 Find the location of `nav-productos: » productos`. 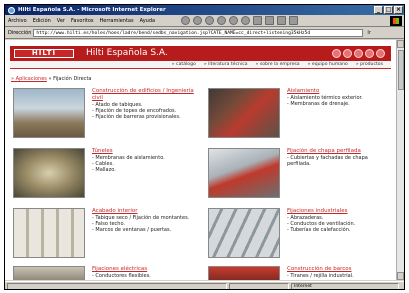

nav-productos: » productos is located at coordinates (369, 64).